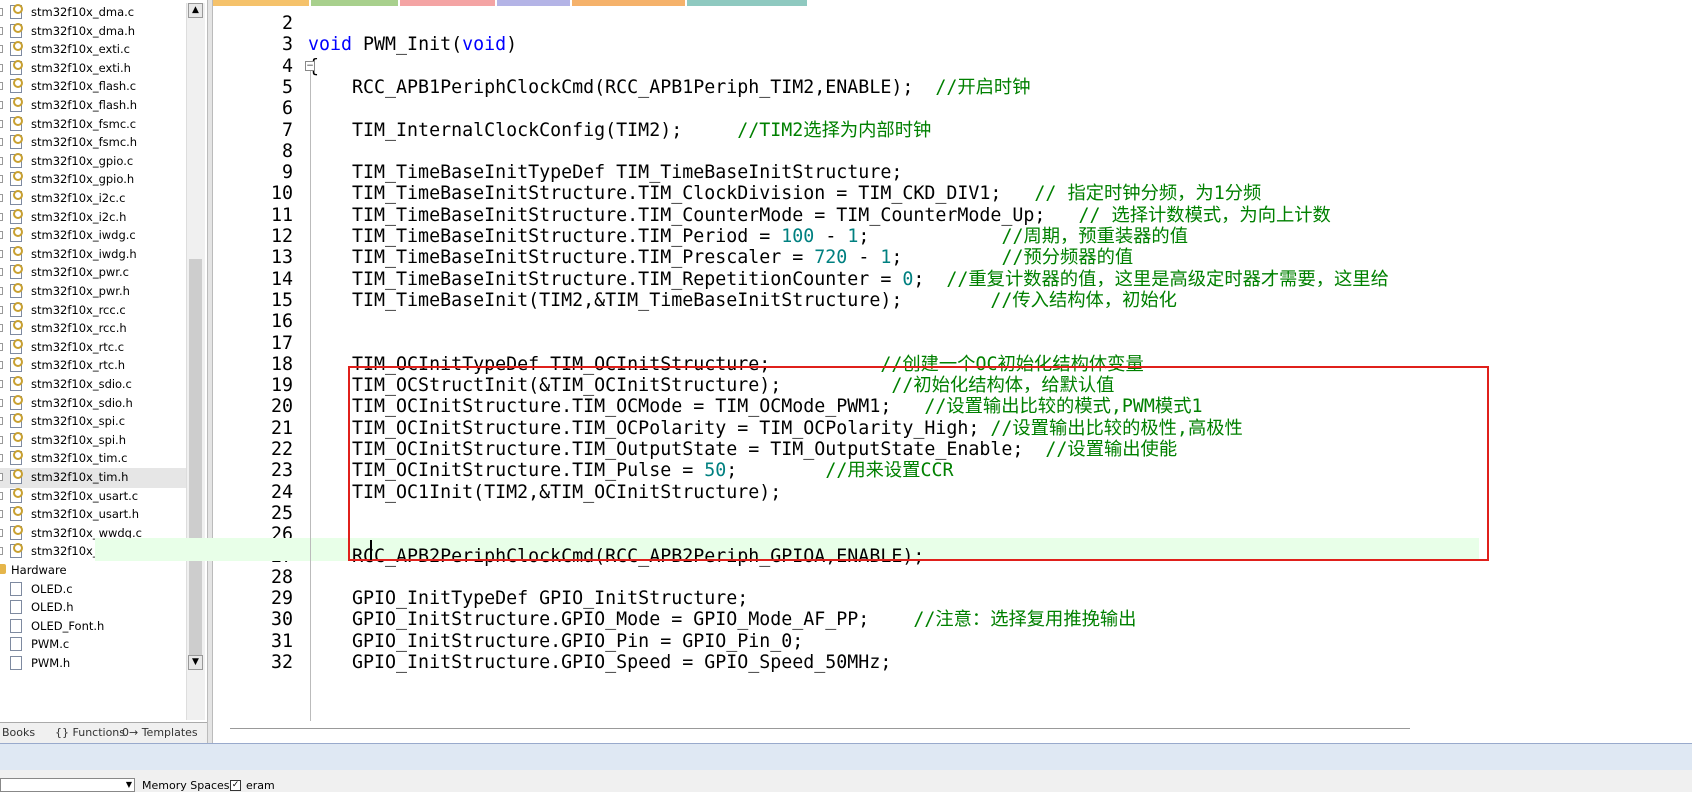  Describe the element at coordinates (281, 322) in the screenshot. I see `line-number: 16` at that location.